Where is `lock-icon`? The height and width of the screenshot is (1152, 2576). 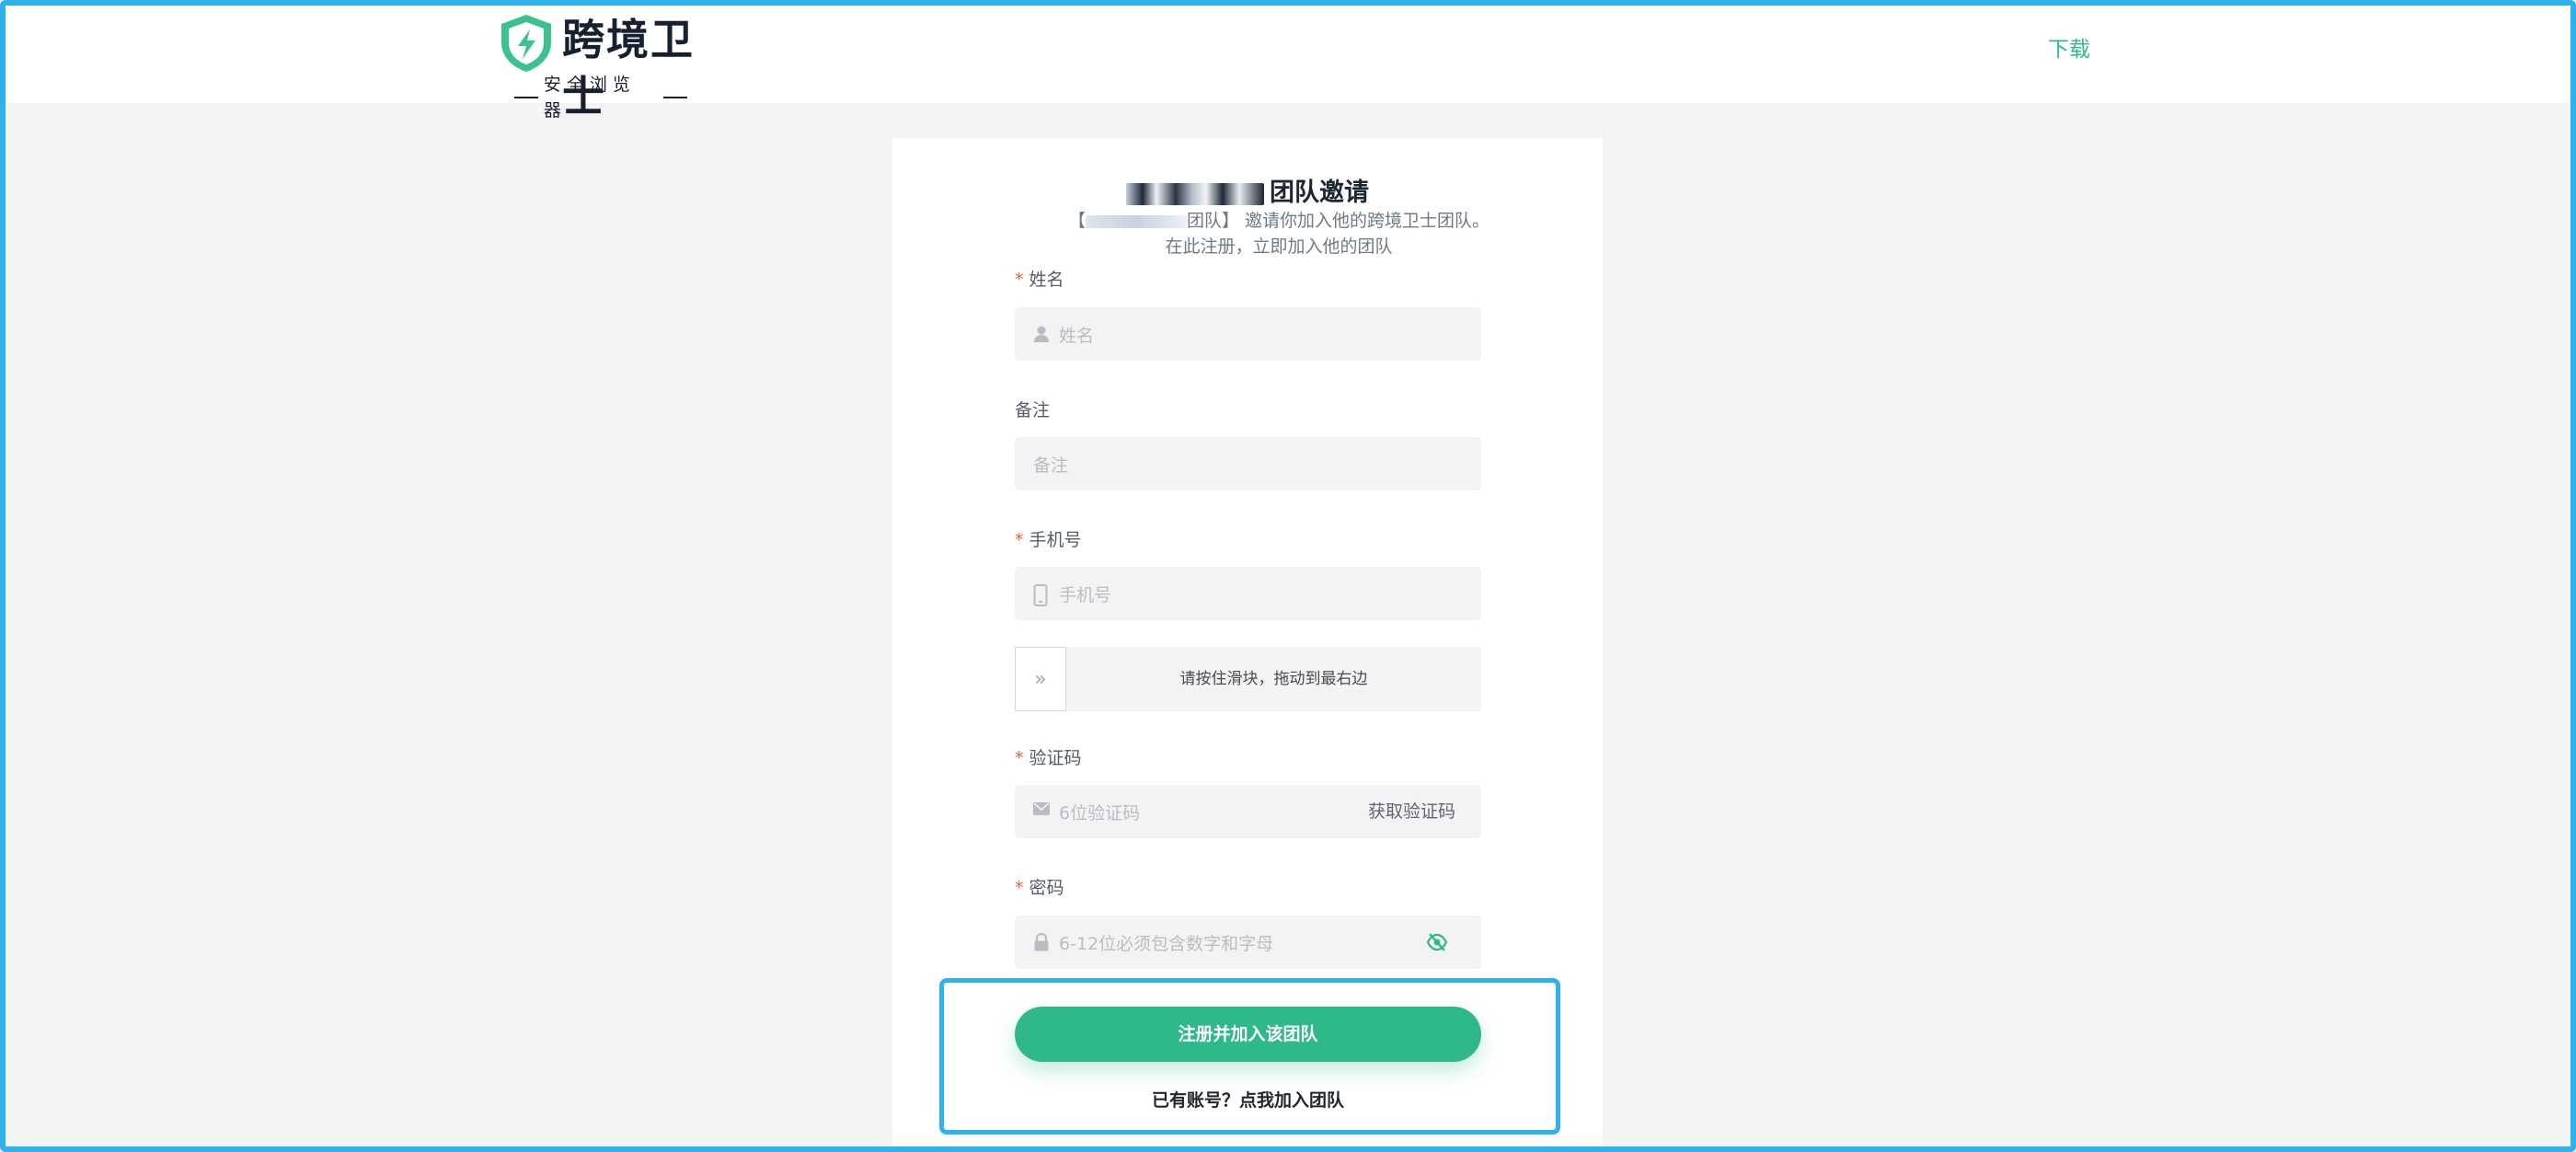 lock-icon is located at coordinates (1041, 942).